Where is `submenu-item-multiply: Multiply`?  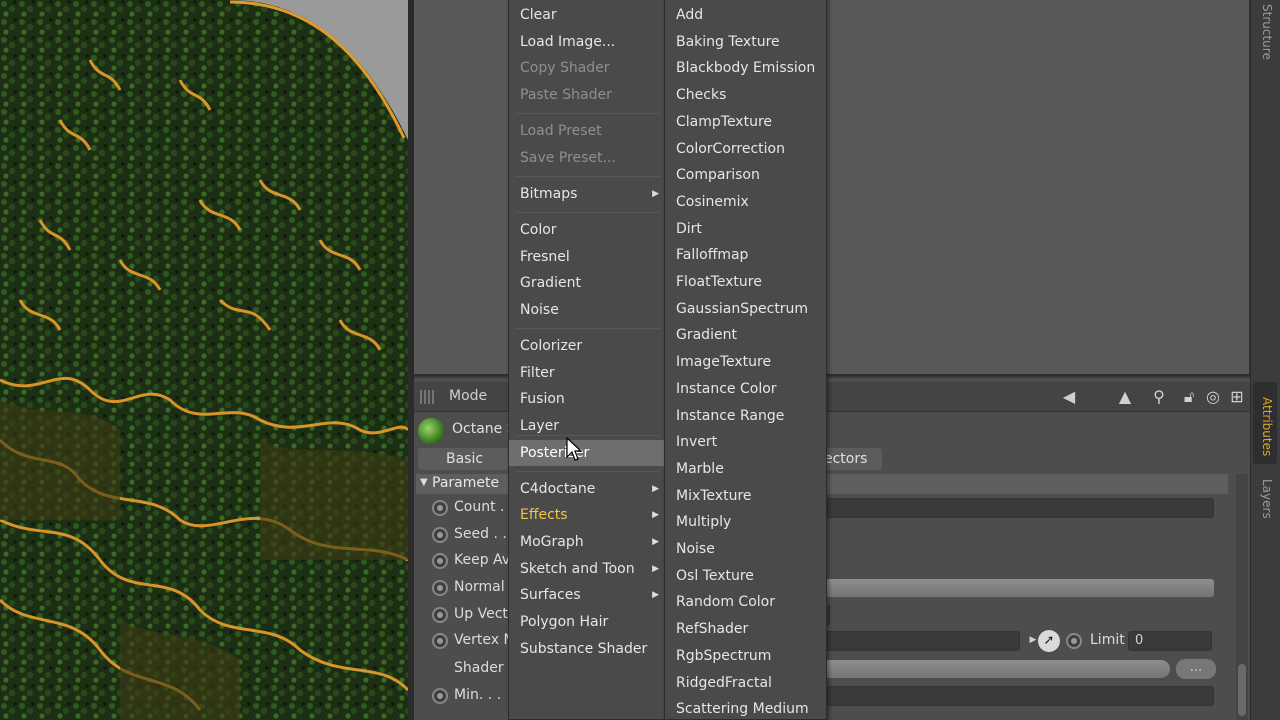
submenu-item-multiply: Multiply is located at coordinates (745, 522).